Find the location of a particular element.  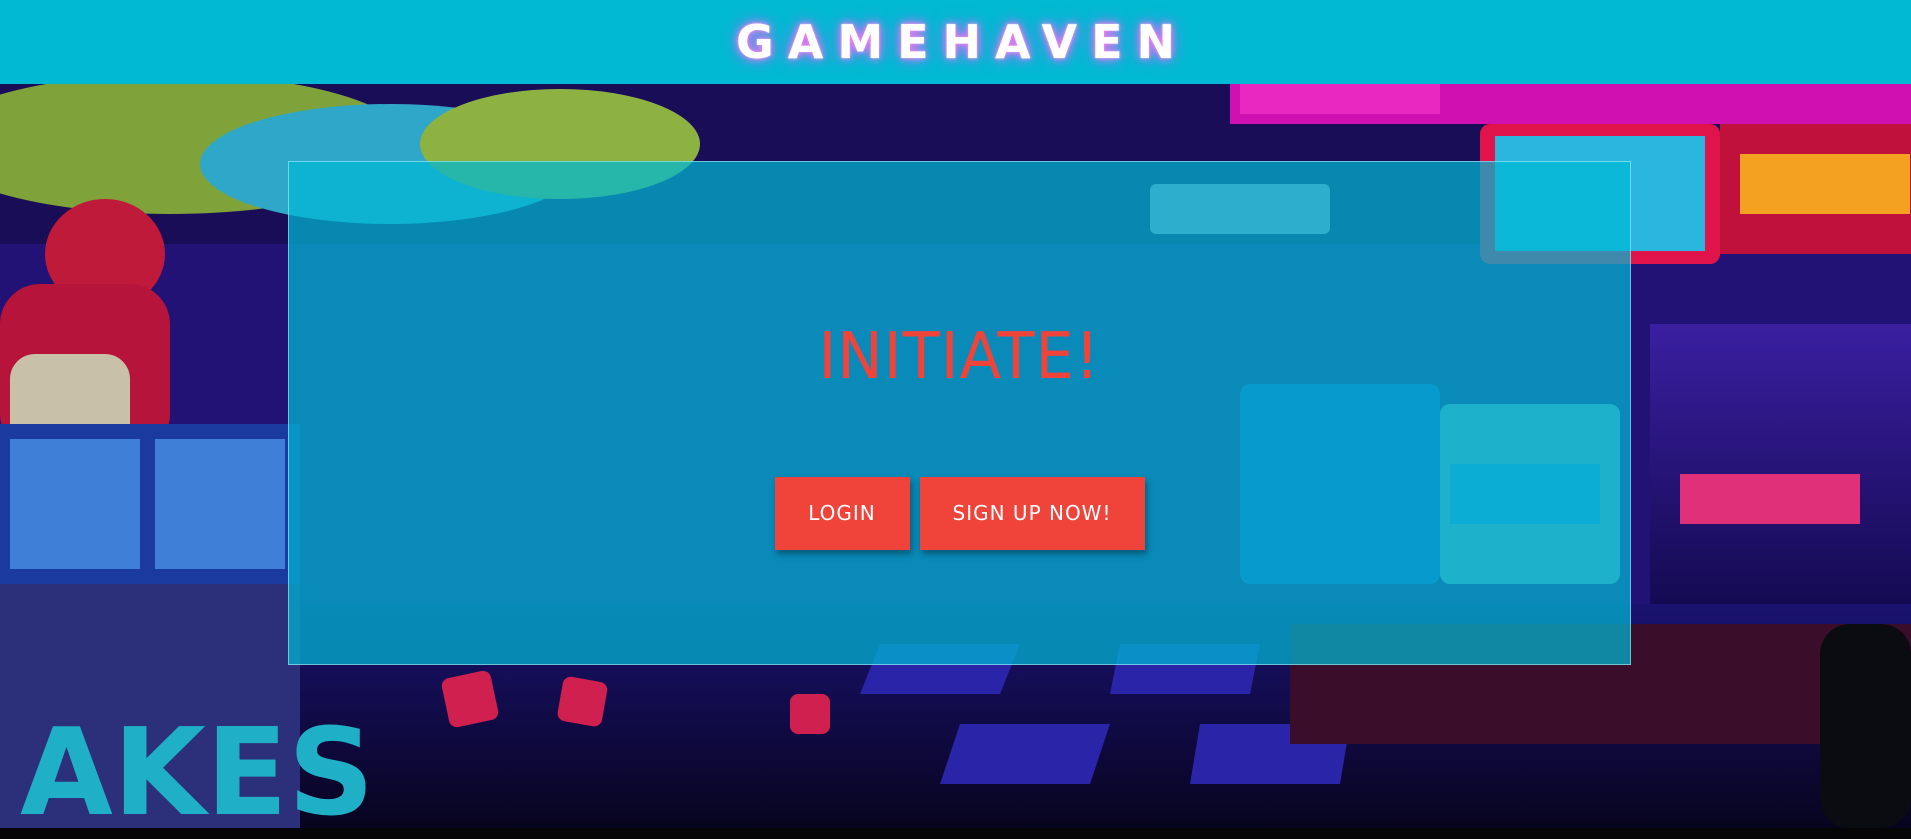

site-header: GAMEHAVEN is located at coordinates (955, 42).